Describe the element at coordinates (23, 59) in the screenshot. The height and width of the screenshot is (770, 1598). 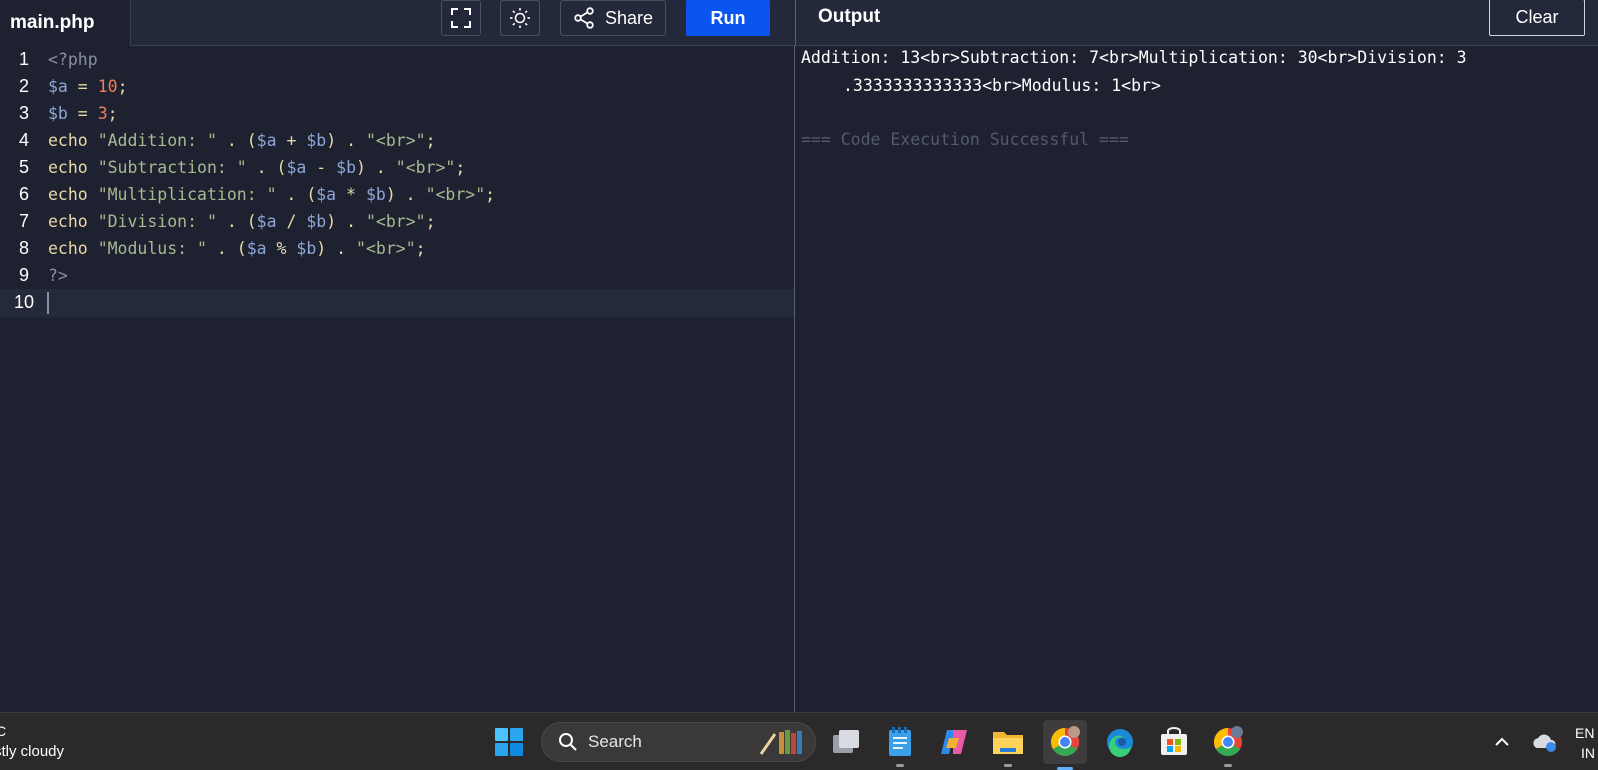
I see `line-number: 1` at that location.